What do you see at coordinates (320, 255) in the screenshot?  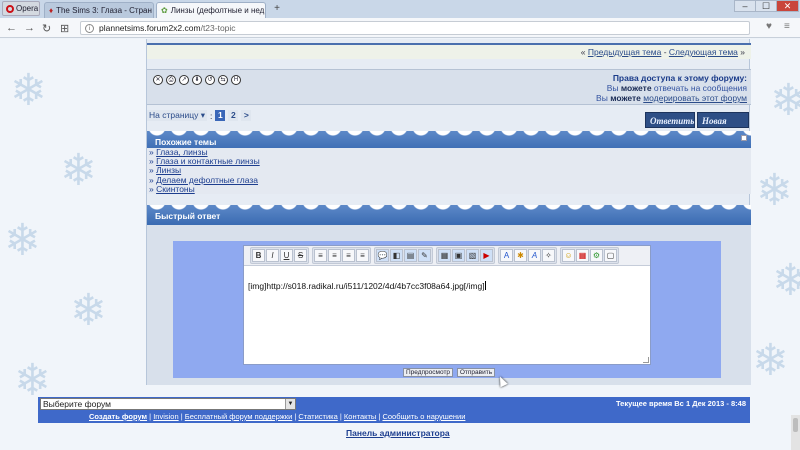 I see `align-left-icon: ≡` at bounding box center [320, 255].